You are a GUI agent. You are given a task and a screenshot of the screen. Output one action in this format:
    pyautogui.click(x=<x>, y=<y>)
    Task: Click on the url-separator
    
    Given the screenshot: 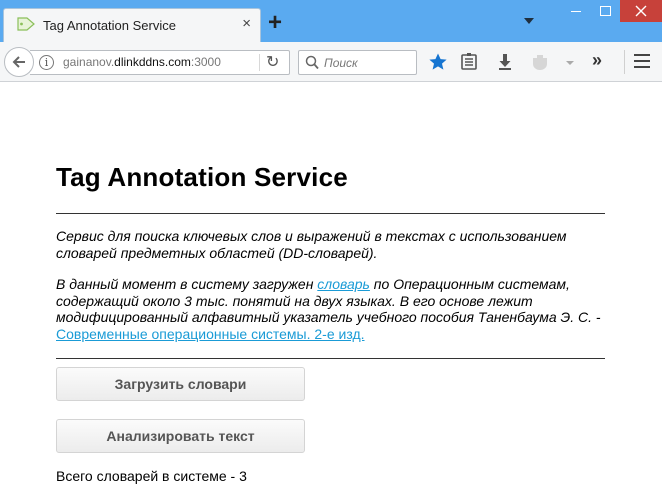 What is the action you would take?
    pyautogui.click(x=259, y=62)
    